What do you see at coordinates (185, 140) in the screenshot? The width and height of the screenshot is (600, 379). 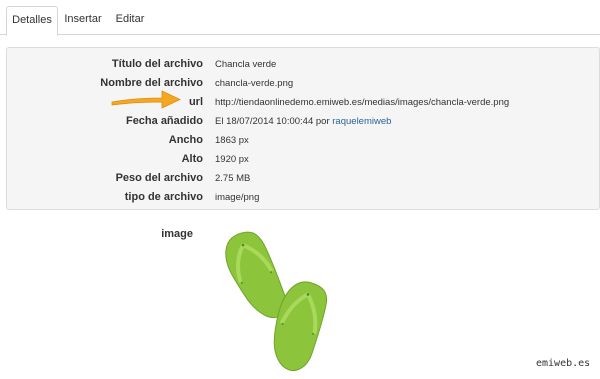 I see `detail-label: Ancho` at bounding box center [185, 140].